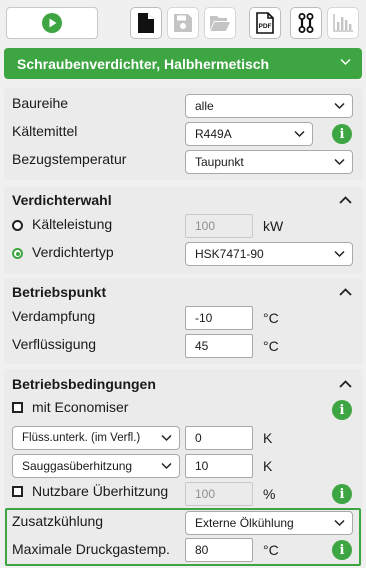  Describe the element at coordinates (219, 466) in the screenshot. I see `sauggas-input: 10` at that location.